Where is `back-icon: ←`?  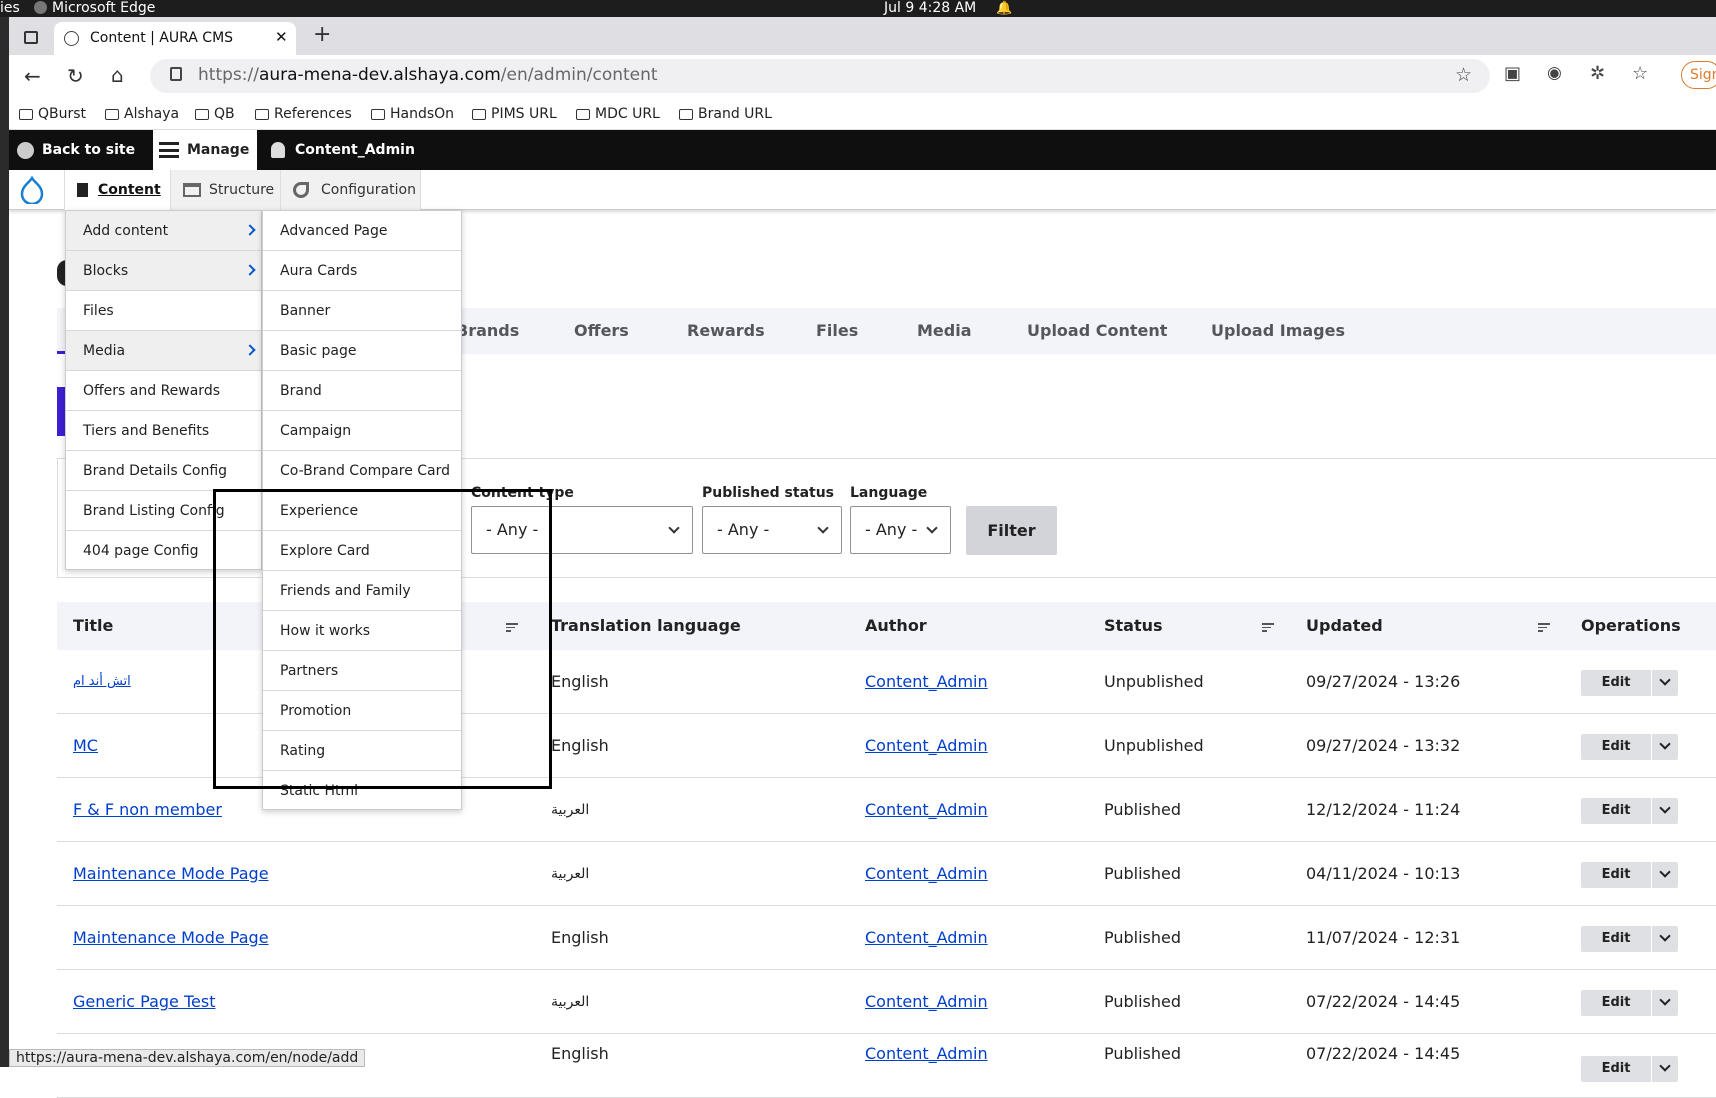 back-icon: ← is located at coordinates (32, 76).